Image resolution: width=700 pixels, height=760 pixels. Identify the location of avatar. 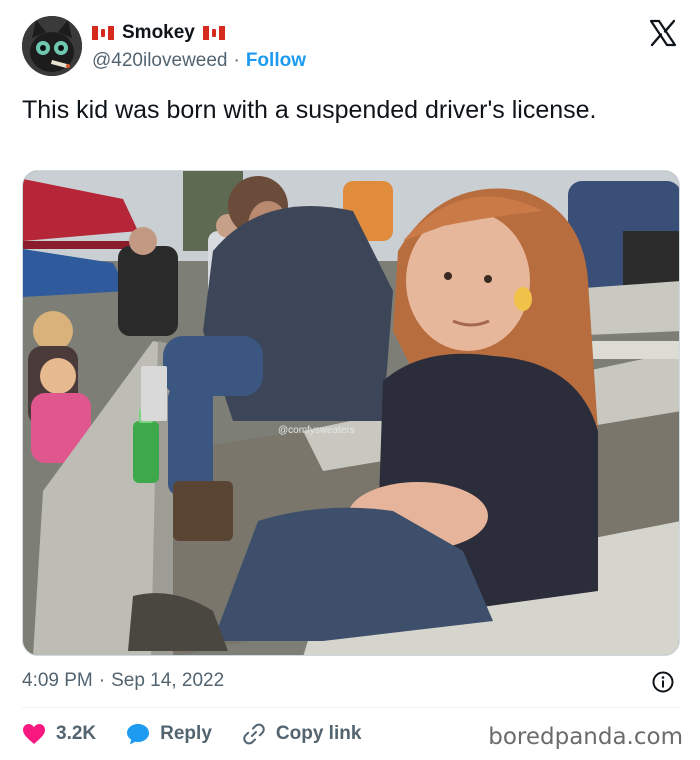
(52, 46).